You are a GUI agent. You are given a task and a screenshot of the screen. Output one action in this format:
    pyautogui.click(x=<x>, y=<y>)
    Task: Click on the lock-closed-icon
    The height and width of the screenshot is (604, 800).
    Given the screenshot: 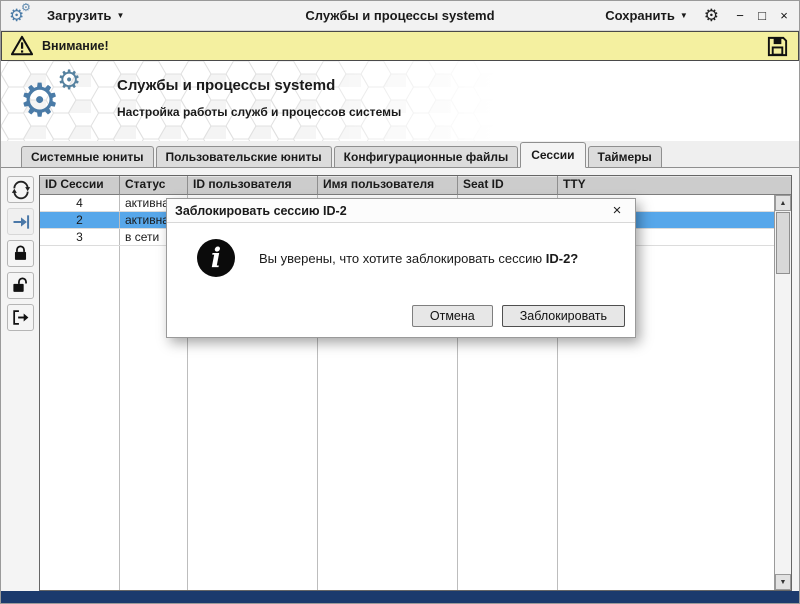 What is the action you would take?
    pyautogui.click(x=20, y=253)
    